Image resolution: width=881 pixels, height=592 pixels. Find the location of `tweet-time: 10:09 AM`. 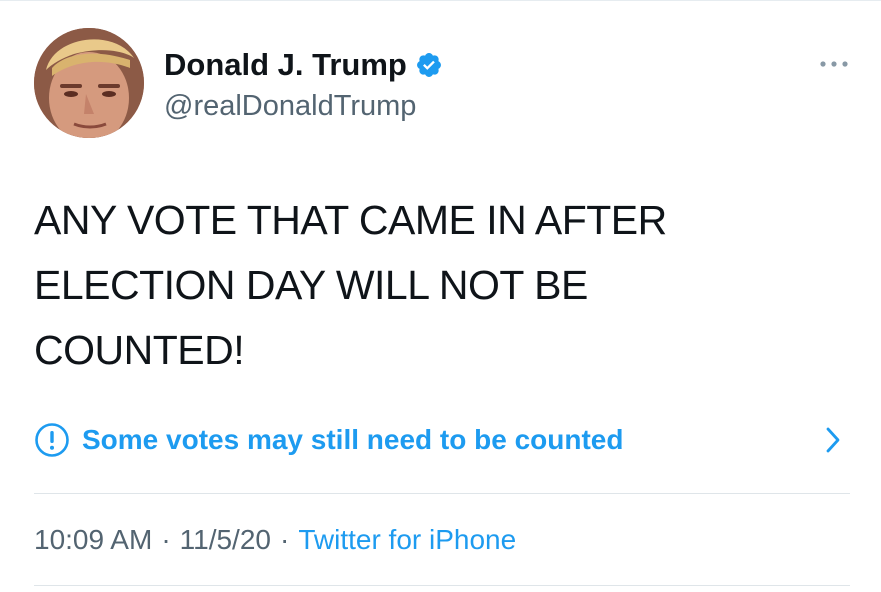

tweet-time: 10:09 AM is located at coordinates (93, 539).